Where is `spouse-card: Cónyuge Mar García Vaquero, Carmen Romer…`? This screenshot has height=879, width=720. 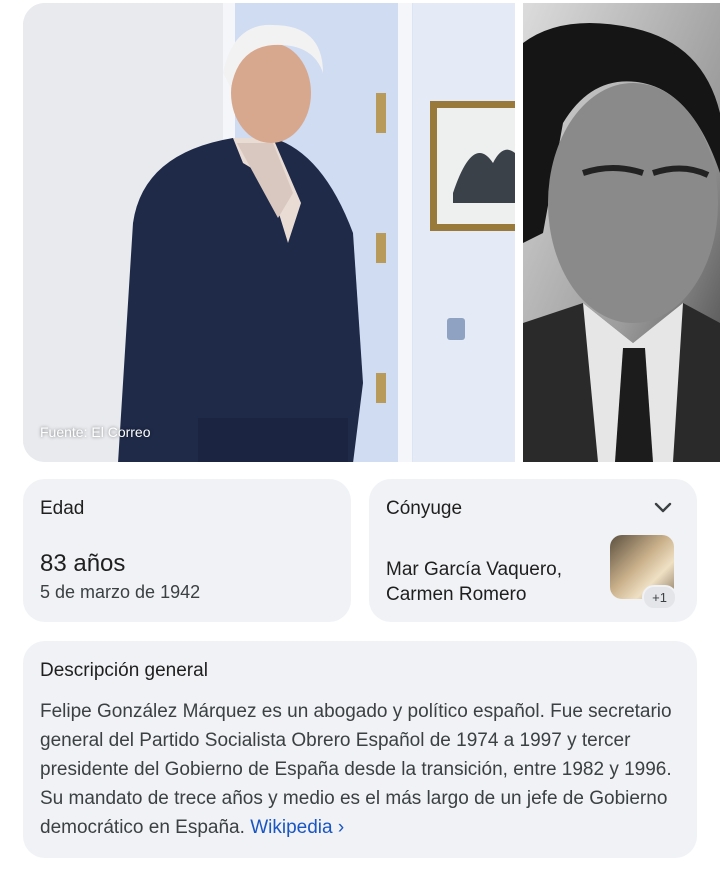 spouse-card: Cónyuge Mar García Vaquero, Carmen Romer… is located at coordinates (533, 550).